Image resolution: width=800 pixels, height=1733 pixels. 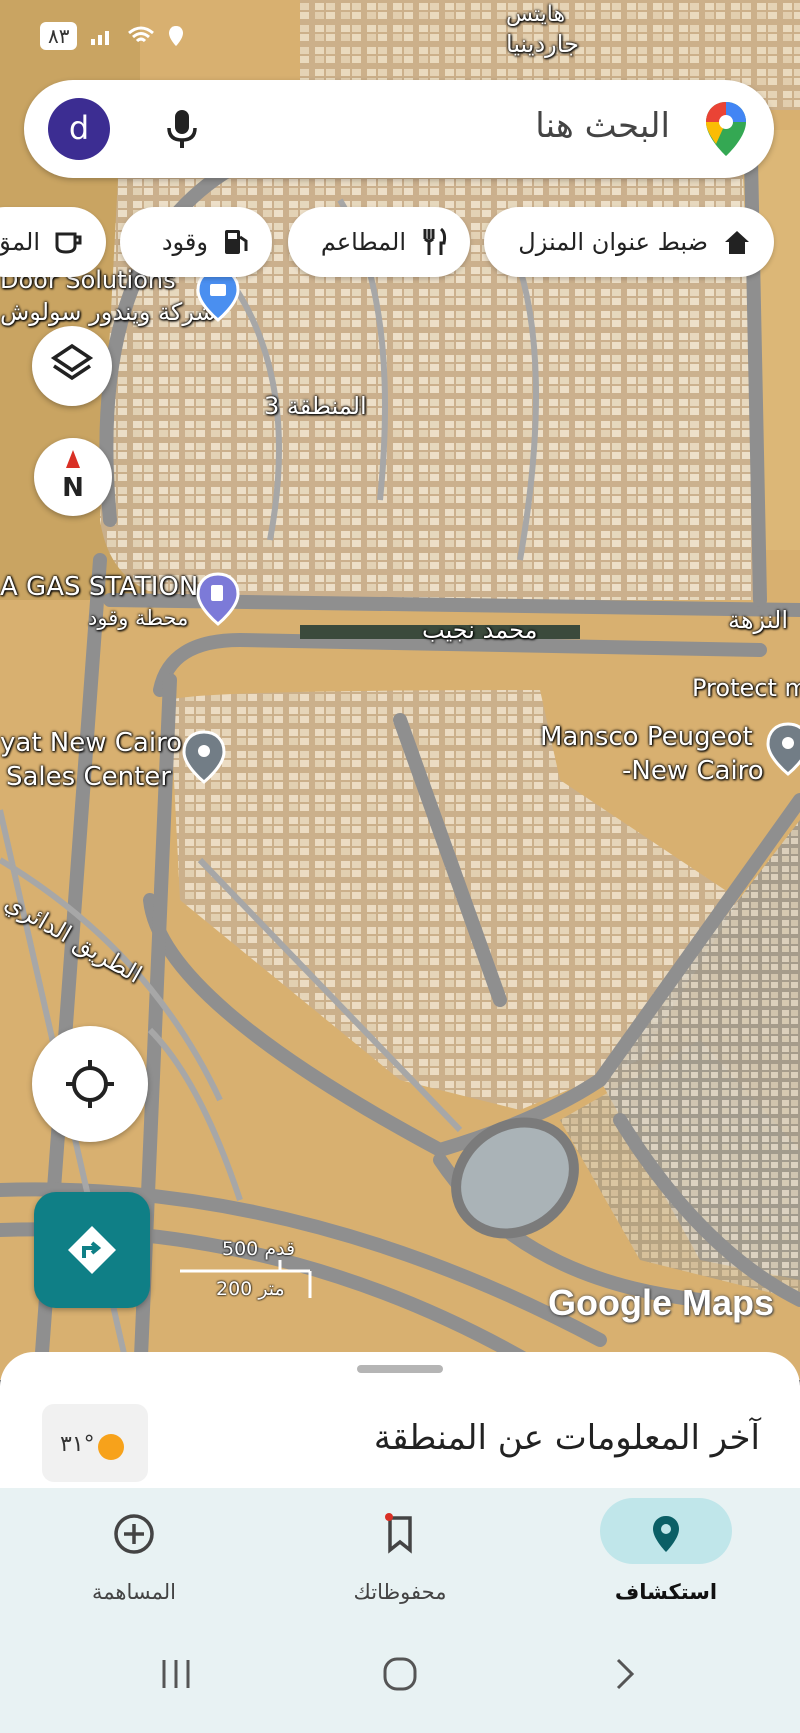 What do you see at coordinates (661, 1302) in the screenshot?
I see `google-maps-logo: Google Maps` at bounding box center [661, 1302].